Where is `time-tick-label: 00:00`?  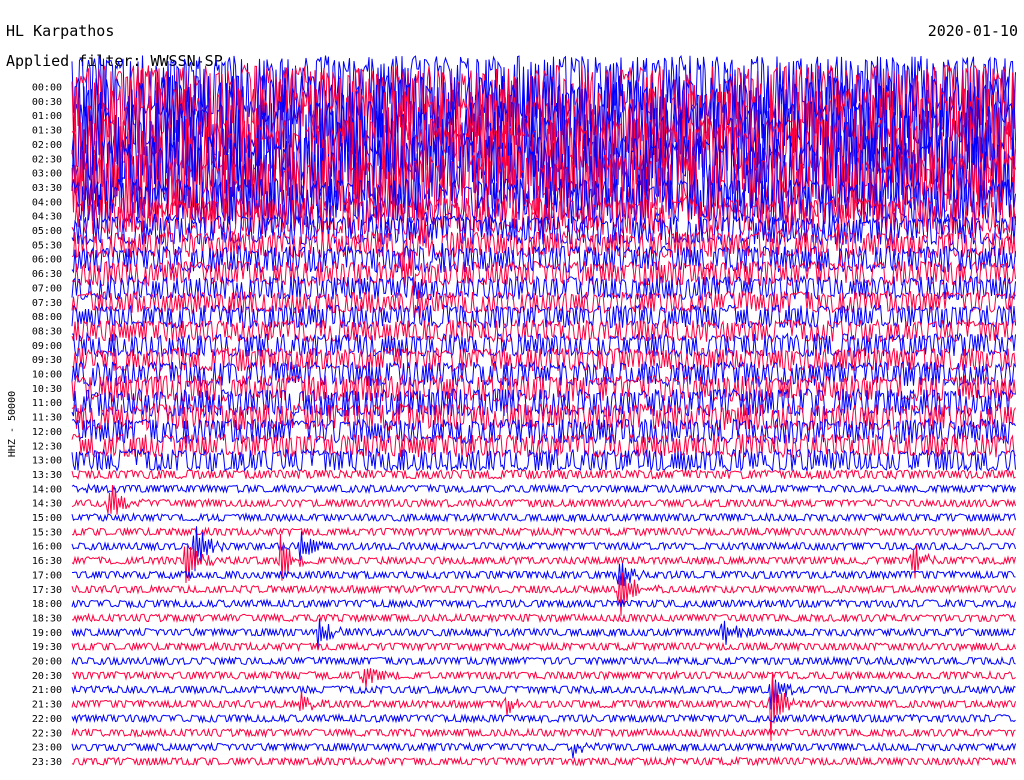
time-tick-label: 00:00 is located at coordinates (47, 88).